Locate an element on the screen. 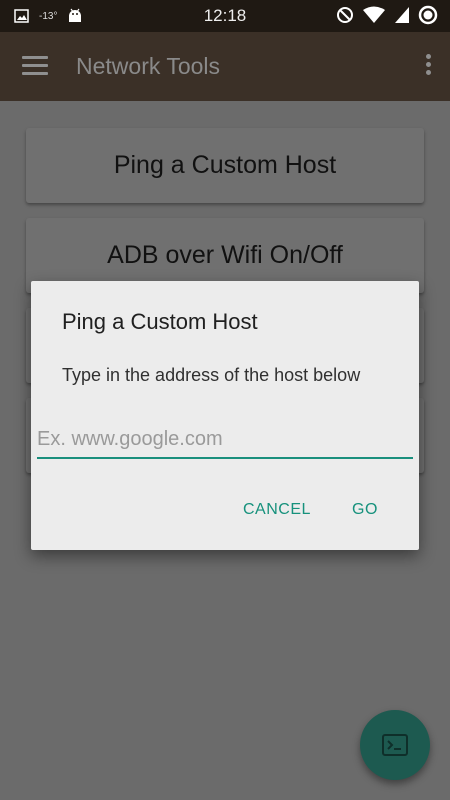 This screenshot has width=450, height=800. do-not-disturb-icon is located at coordinates (345, 15).